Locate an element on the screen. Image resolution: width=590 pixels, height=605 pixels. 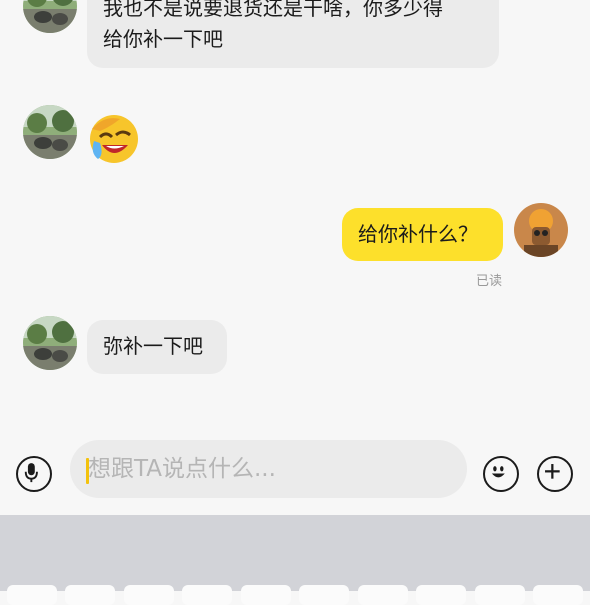
crying-laughing-emoji is located at coordinates (114, 139).